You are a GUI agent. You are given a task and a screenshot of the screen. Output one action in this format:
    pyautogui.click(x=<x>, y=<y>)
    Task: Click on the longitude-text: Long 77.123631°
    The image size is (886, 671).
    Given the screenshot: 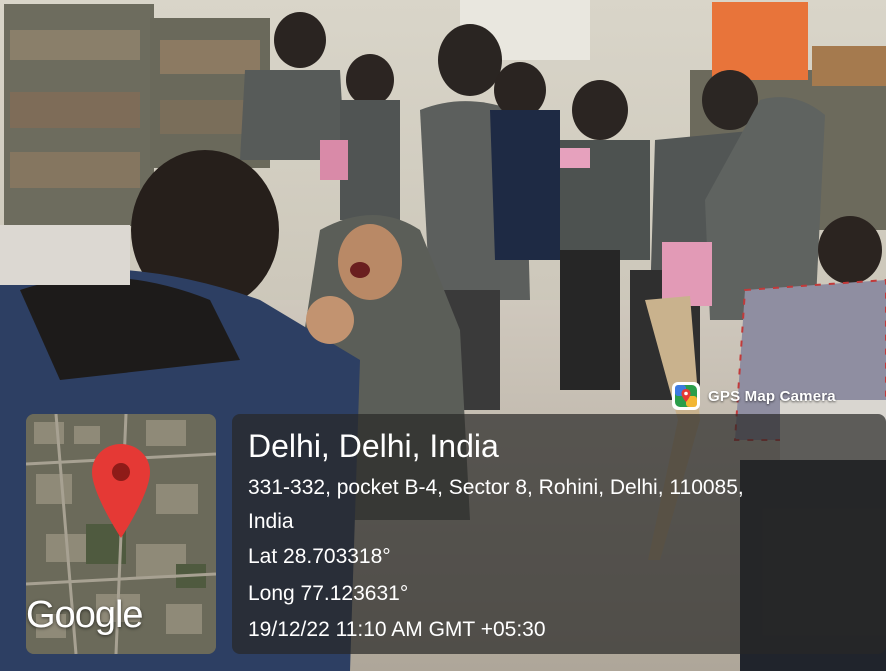 What is the action you would take?
    pyautogui.click(x=328, y=593)
    